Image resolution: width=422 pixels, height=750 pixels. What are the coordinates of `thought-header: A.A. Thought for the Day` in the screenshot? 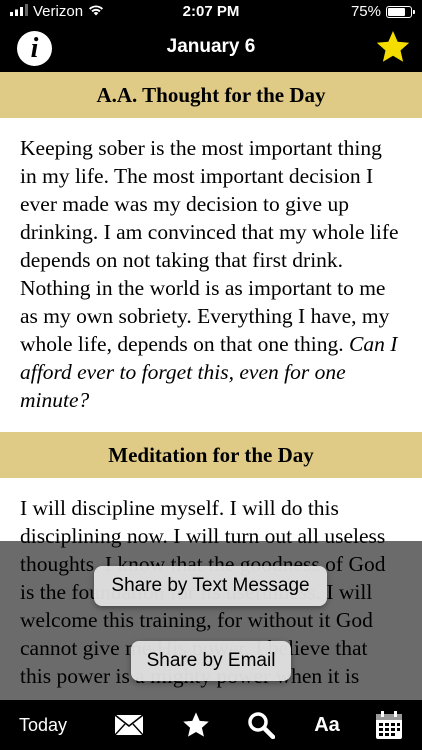 It's located at (211, 95).